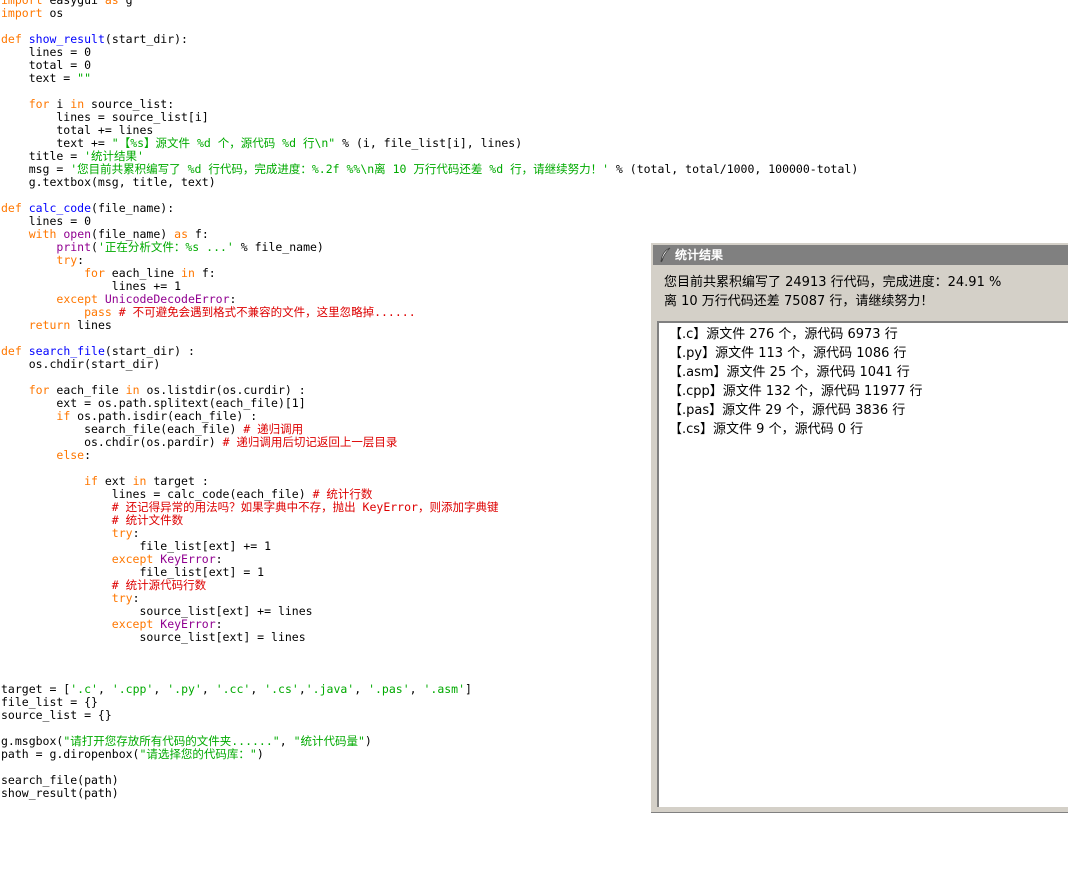 The image size is (1068, 889). I want to click on code-token: lines += 1, so click(91, 286).